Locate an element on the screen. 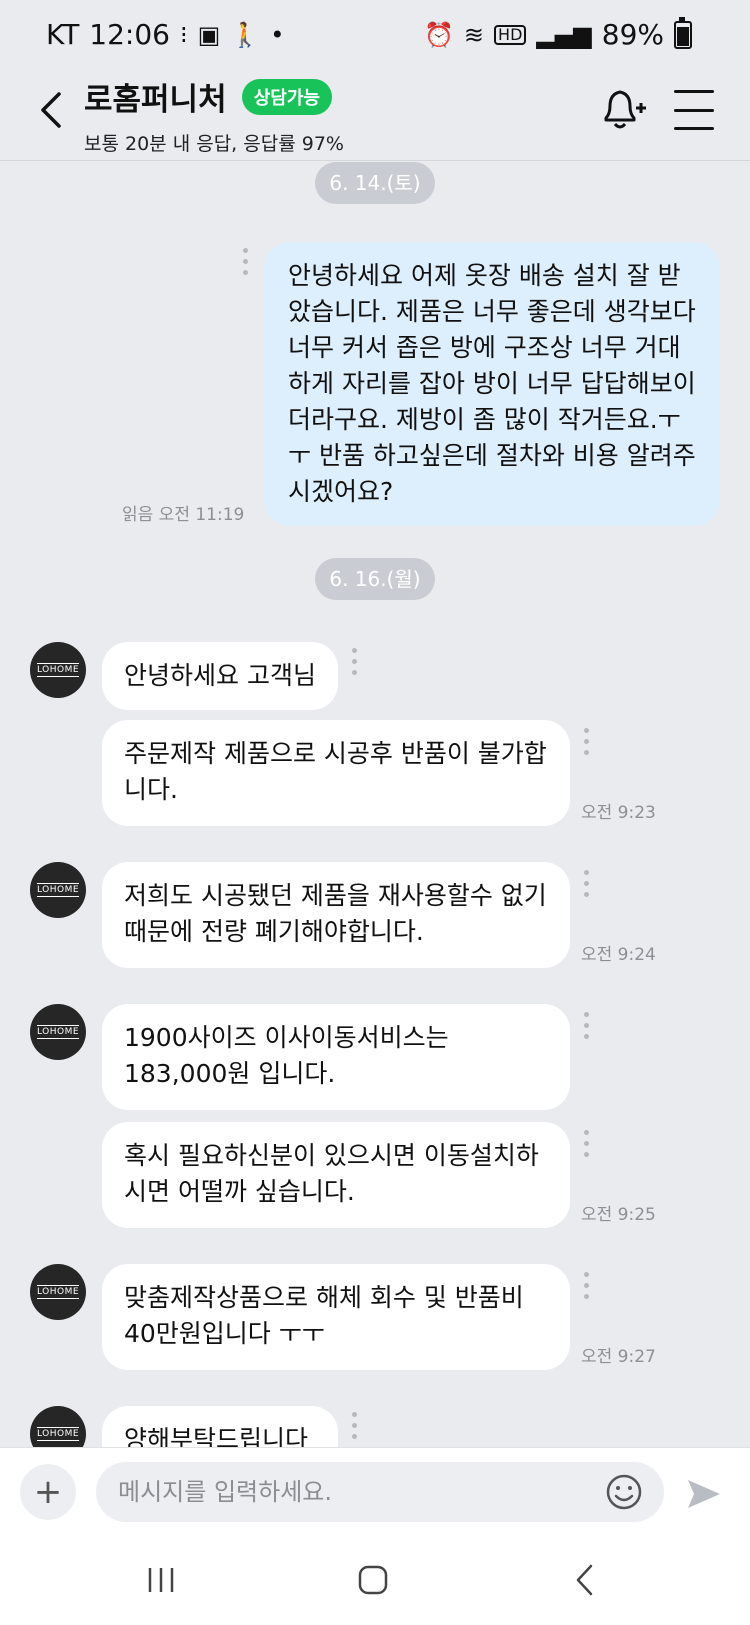  received-message: 안녕하세요 고객님 is located at coordinates (220, 676).